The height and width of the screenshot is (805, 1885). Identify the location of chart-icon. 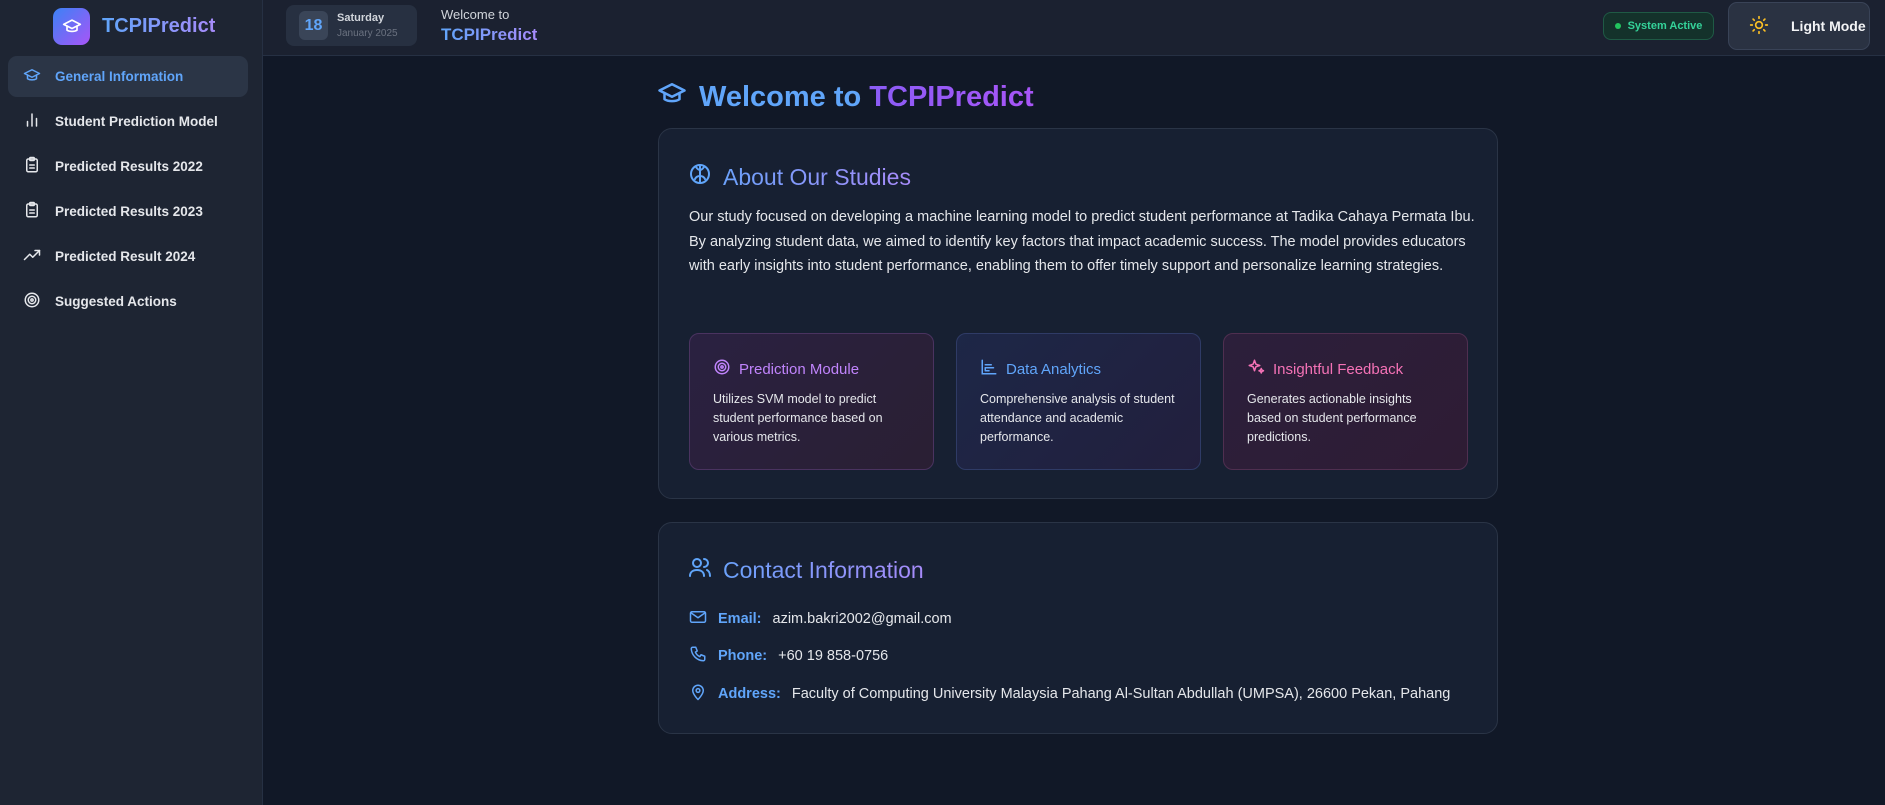
(989, 369).